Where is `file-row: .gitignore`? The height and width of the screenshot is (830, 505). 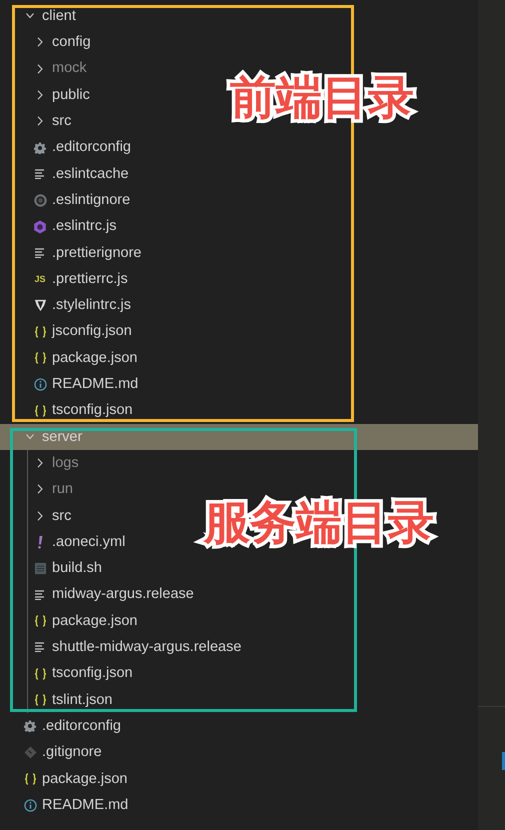
file-row: .gitignore is located at coordinates (55, 752).